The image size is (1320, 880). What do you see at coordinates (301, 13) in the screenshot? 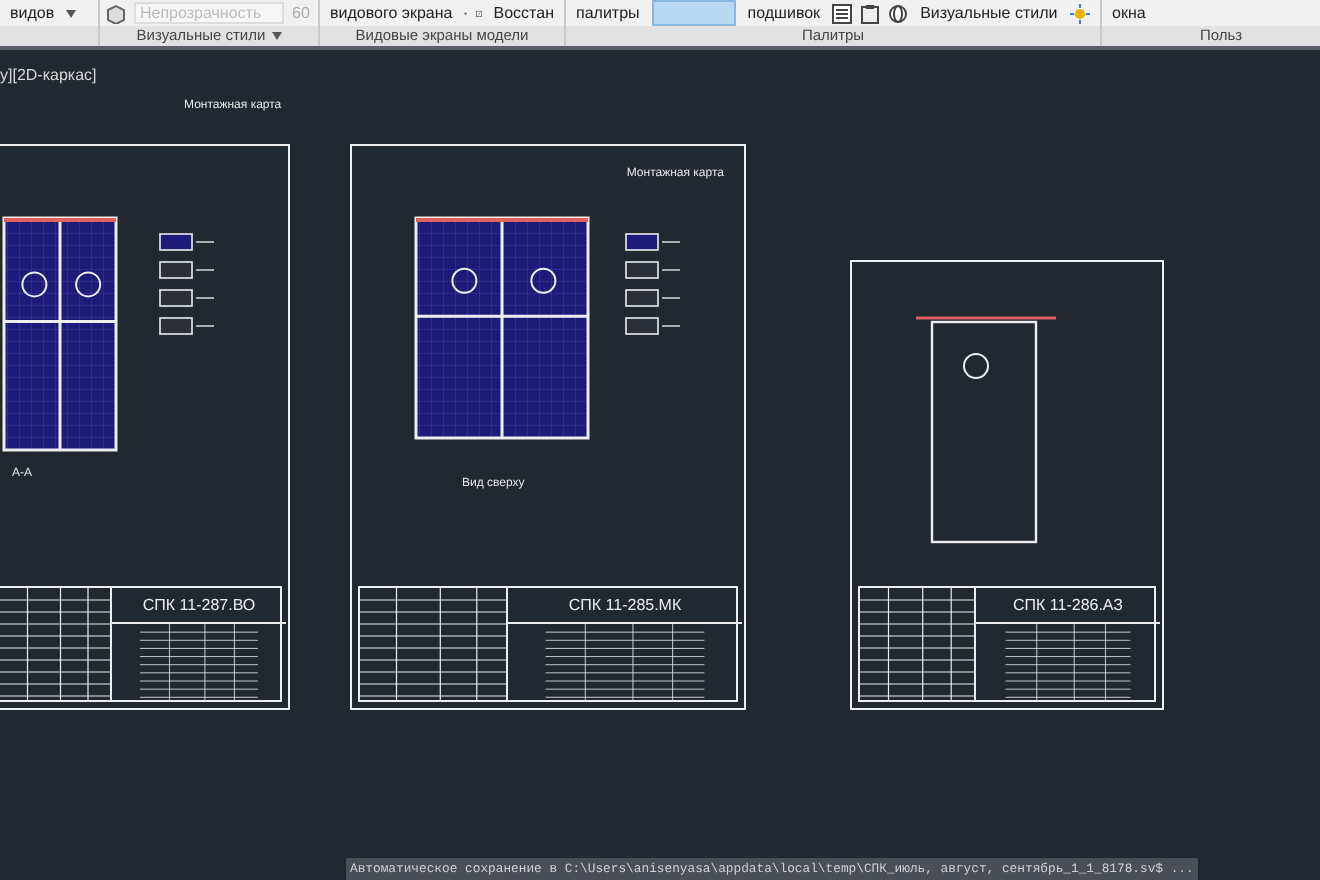
I see `opacity-value: 60` at bounding box center [301, 13].